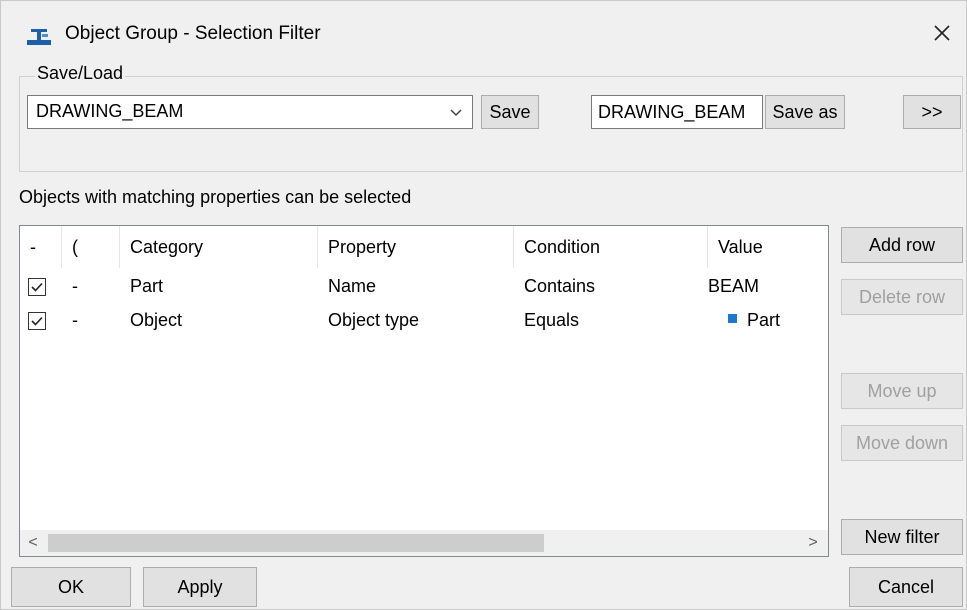 The width and height of the screenshot is (967, 610). Describe the element at coordinates (41, 247) in the screenshot. I see `column-header-and-or: -` at that location.